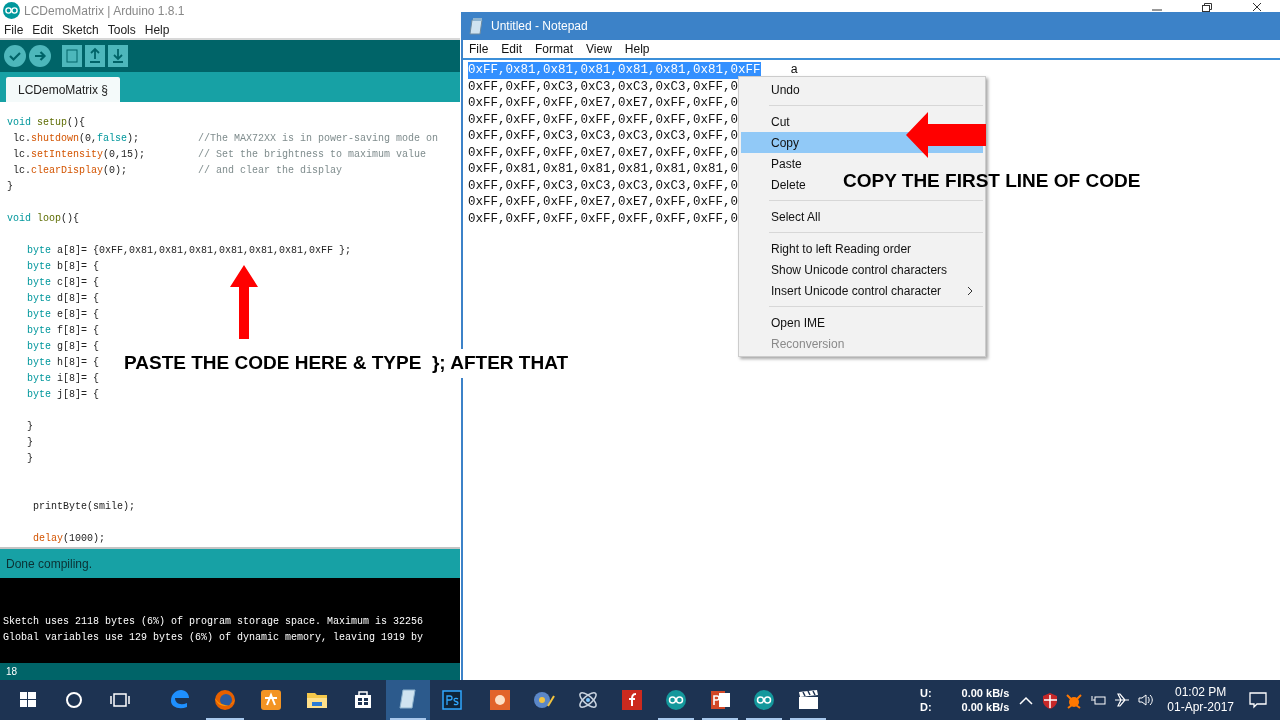 This screenshot has width=1280, height=720. What do you see at coordinates (80, 155) in the screenshot?
I see `code-line: lc.setIntensity(0,15);` at bounding box center [80, 155].